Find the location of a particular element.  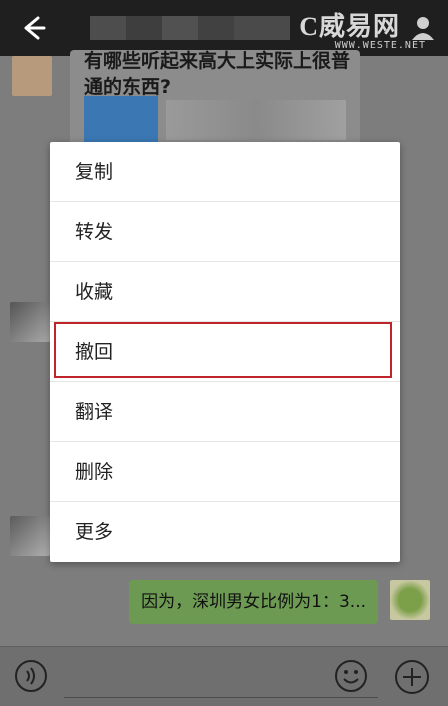

plus-icon is located at coordinates (412, 677).